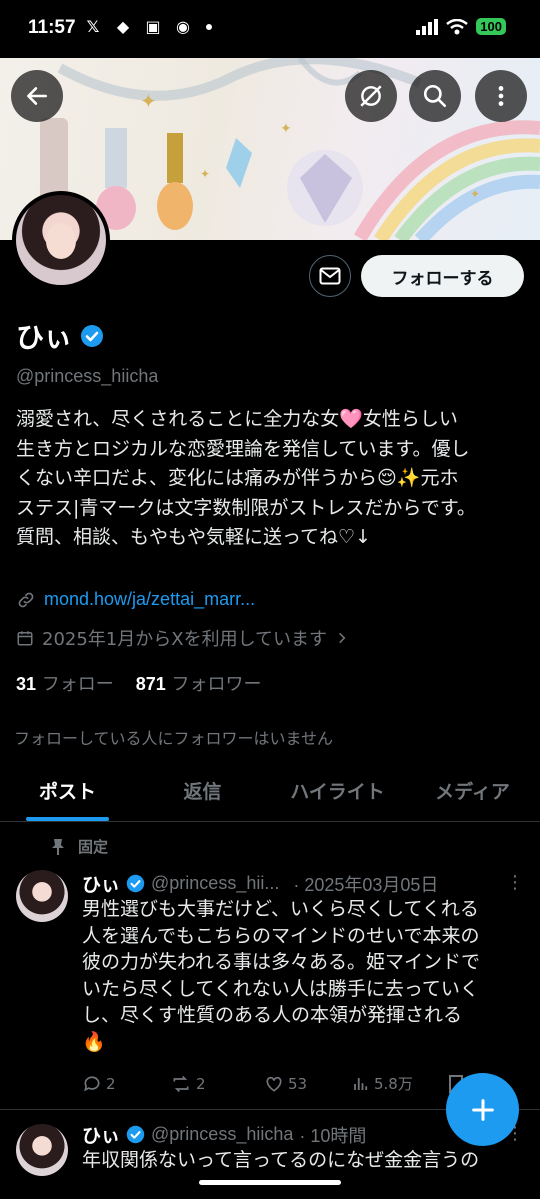 Image resolution: width=540 pixels, height=1199 pixels. What do you see at coordinates (61, 240) in the screenshot?
I see `profile-avatar` at bounding box center [61, 240].